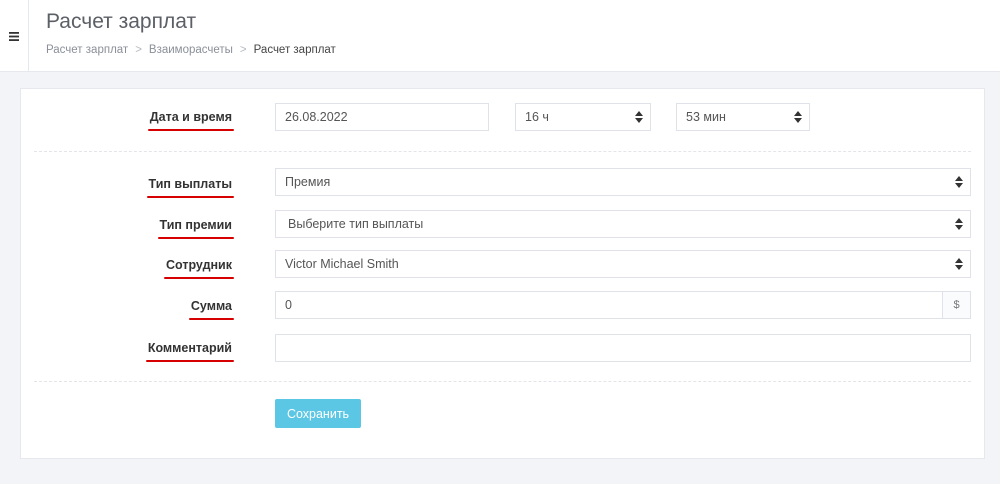 The width and height of the screenshot is (1000, 484). What do you see at coordinates (199, 268) in the screenshot?
I see `employee-label: Сотрудник` at bounding box center [199, 268].